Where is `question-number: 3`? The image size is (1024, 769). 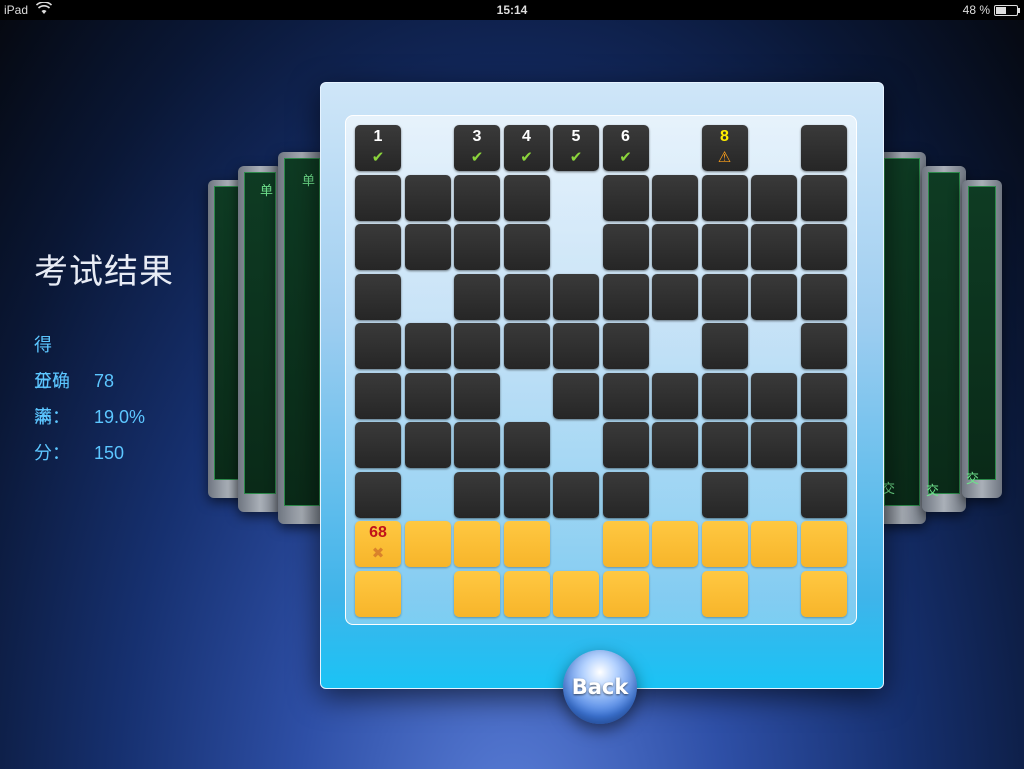
question-number: 3 is located at coordinates (477, 136).